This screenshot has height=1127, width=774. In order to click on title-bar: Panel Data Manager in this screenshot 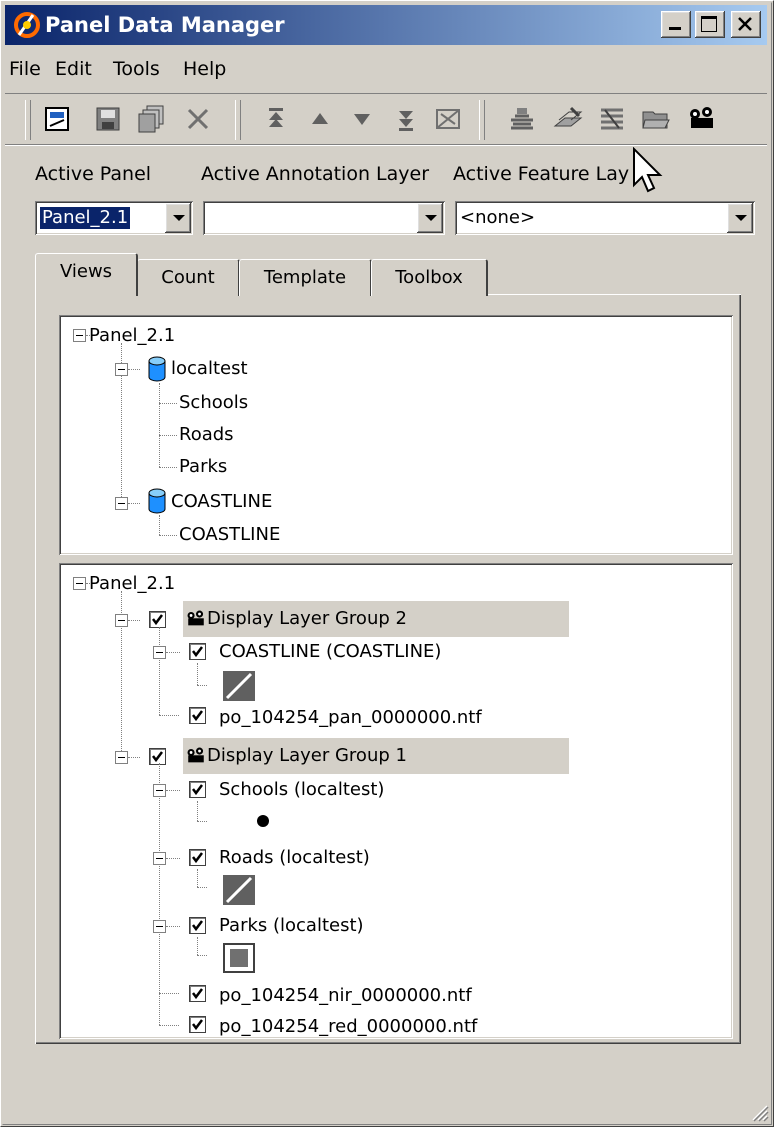, I will do `click(386, 25)`.